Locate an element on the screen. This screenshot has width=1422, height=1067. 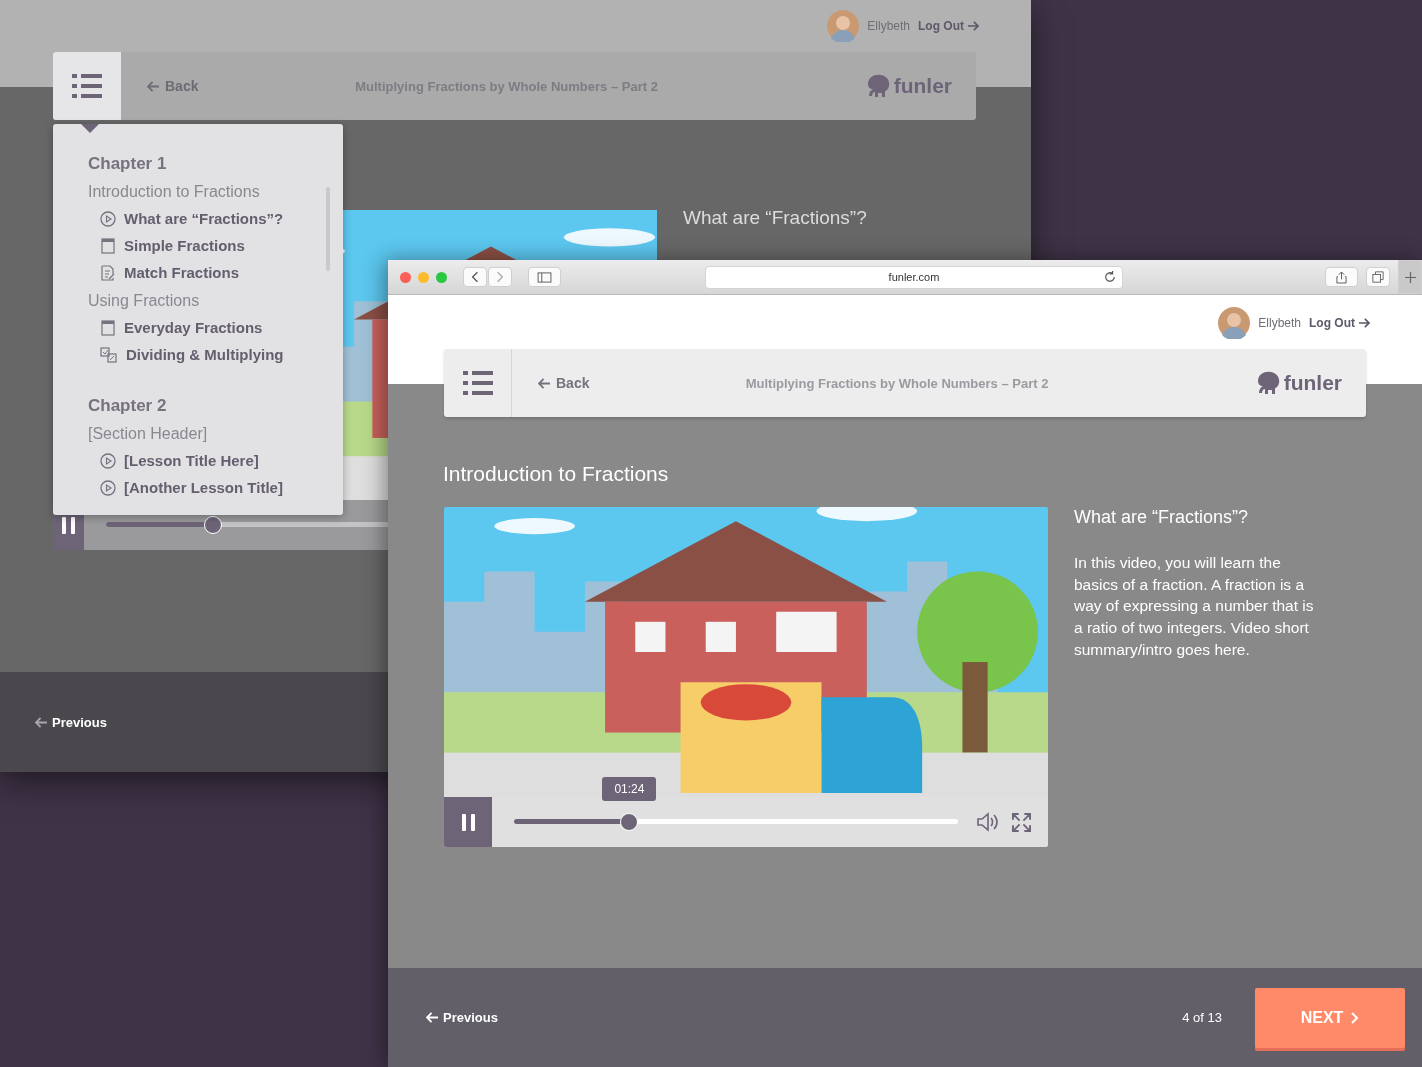
menu-button is located at coordinates (87, 86).